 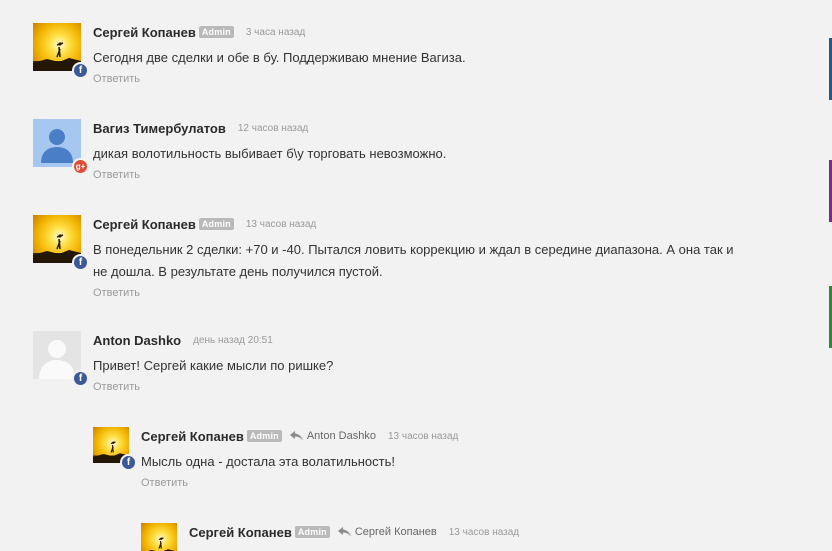 I want to click on comment-text: Привет! Сергей какие мысли по ришке?, so click(x=213, y=365).